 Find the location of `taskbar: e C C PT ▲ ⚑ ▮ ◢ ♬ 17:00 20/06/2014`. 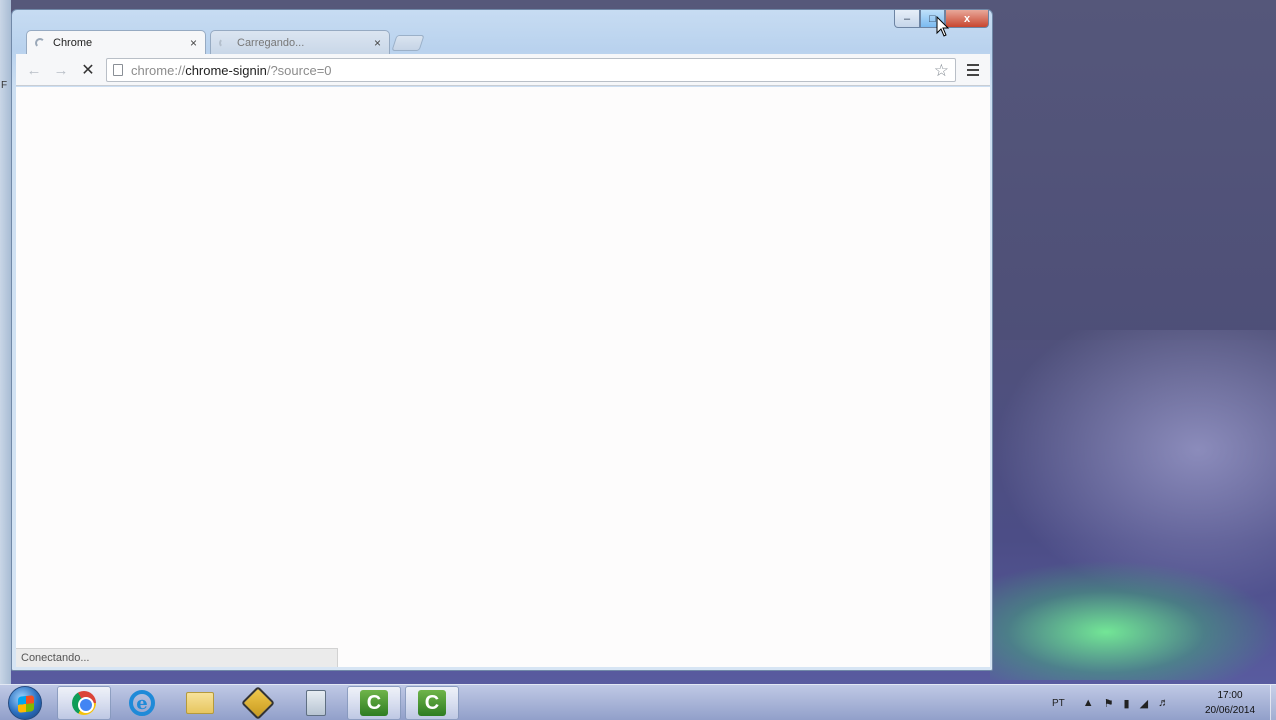

taskbar: e C C PT ▲ ⚑ ▮ ◢ ♬ 17:00 20/06/2014 is located at coordinates (638, 702).